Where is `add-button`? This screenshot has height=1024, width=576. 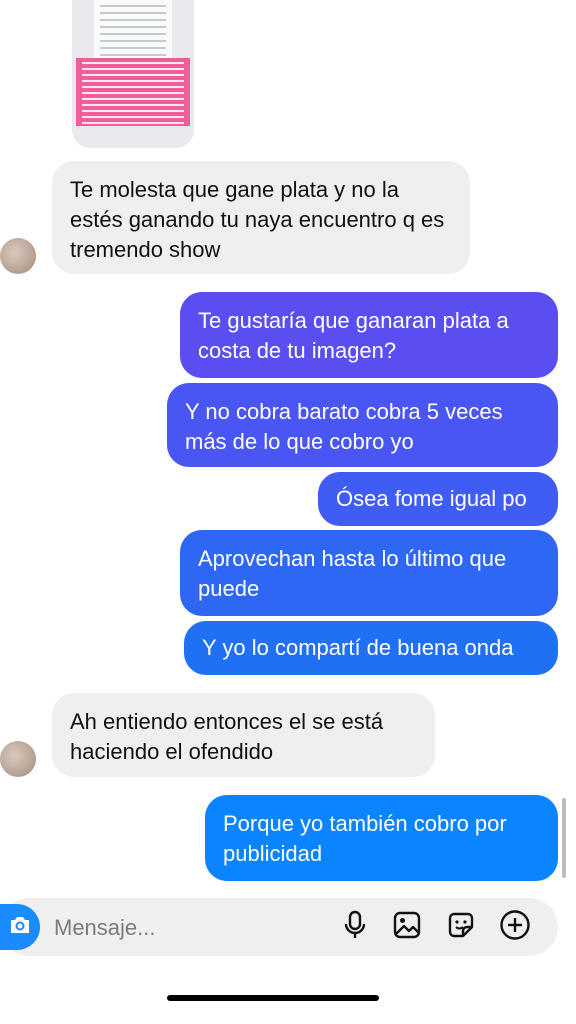 add-button is located at coordinates (515, 927).